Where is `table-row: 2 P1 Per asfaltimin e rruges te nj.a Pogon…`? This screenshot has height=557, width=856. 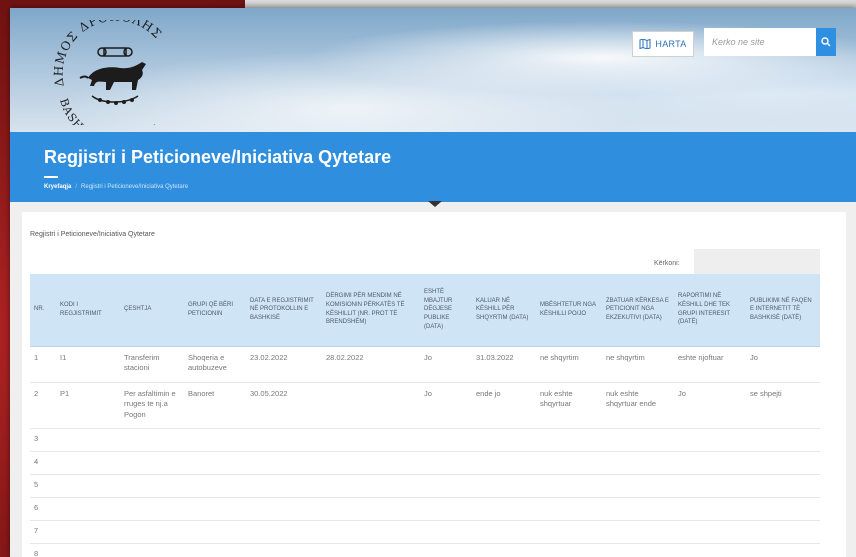
table-row: 2 P1 Per asfaltimin e rruges te nj.a Pogon… is located at coordinates (425, 405).